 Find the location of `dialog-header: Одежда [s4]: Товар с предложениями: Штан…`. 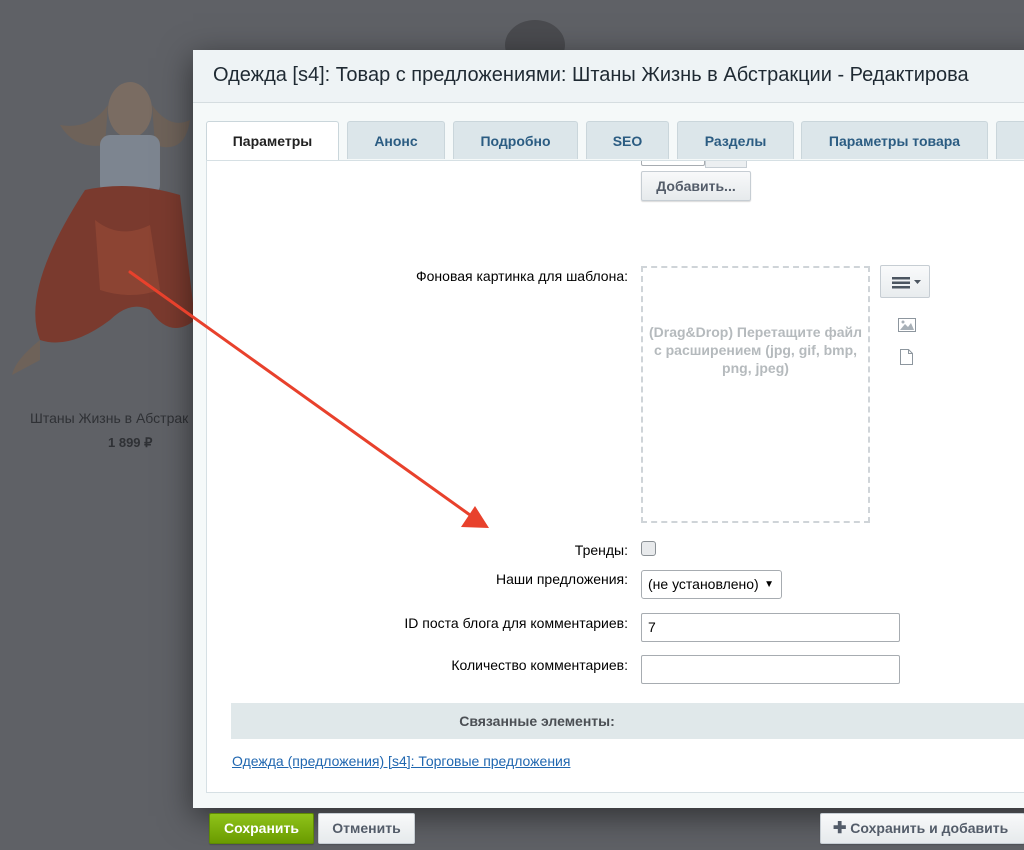

dialog-header: Одежда [s4]: Товар с предложениями: Штан… is located at coordinates (608, 76).